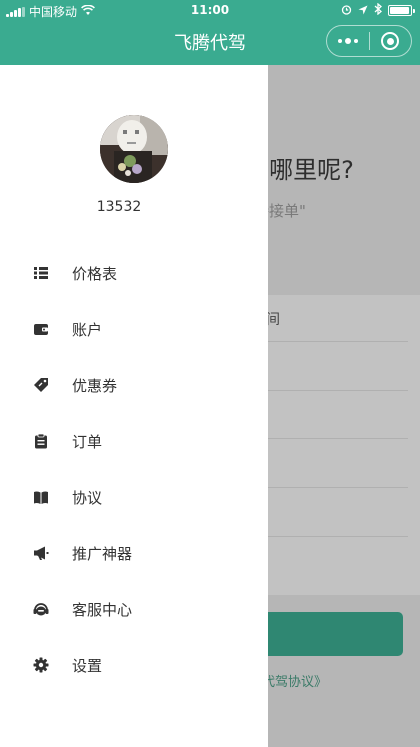 The height and width of the screenshot is (747, 420). I want to click on close-button, so click(390, 41).